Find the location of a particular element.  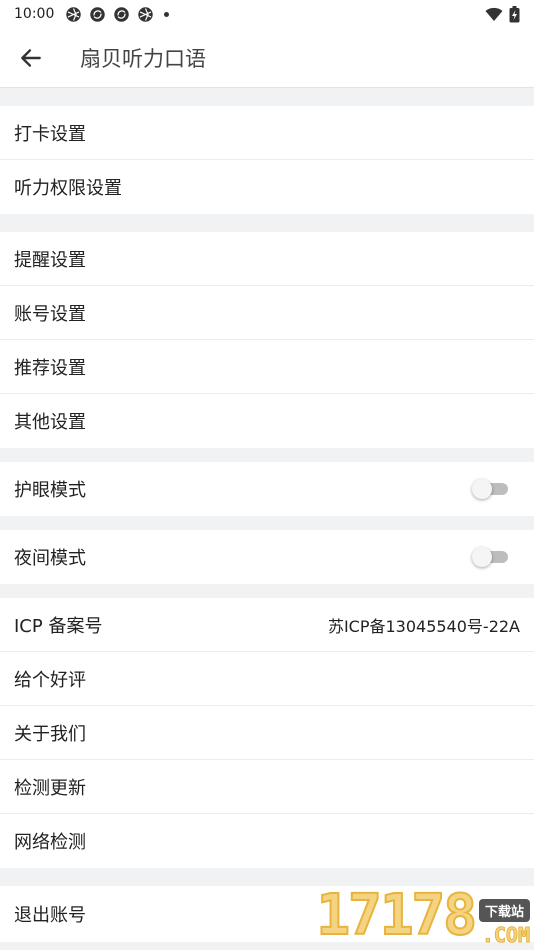

night-mode-toggle is located at coordinates (490, 557).